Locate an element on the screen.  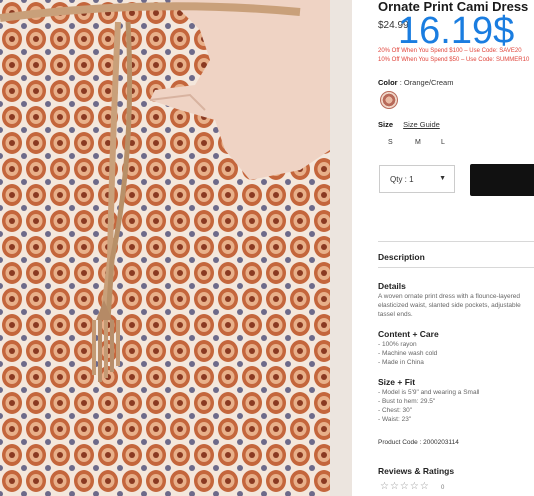
color-swatch-orange-cream is located at coordinates (389, 100).